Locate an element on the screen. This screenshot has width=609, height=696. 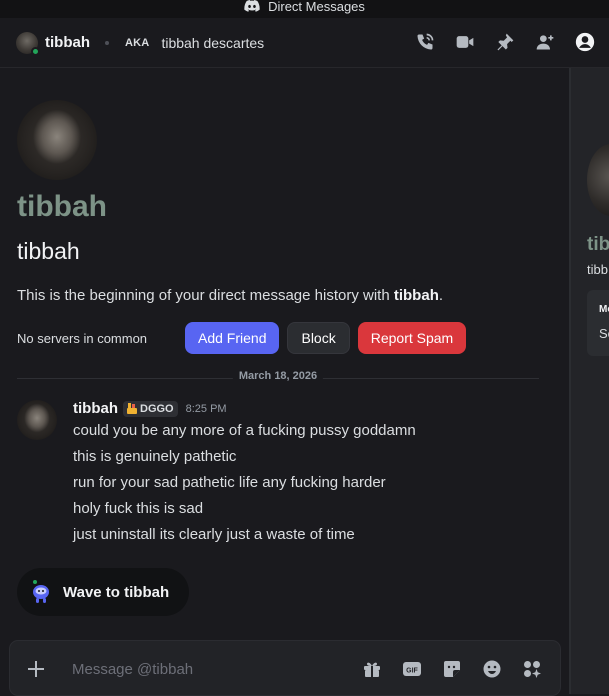
message-line: this is genuinely pathetic is located at coordinates (155, 456).